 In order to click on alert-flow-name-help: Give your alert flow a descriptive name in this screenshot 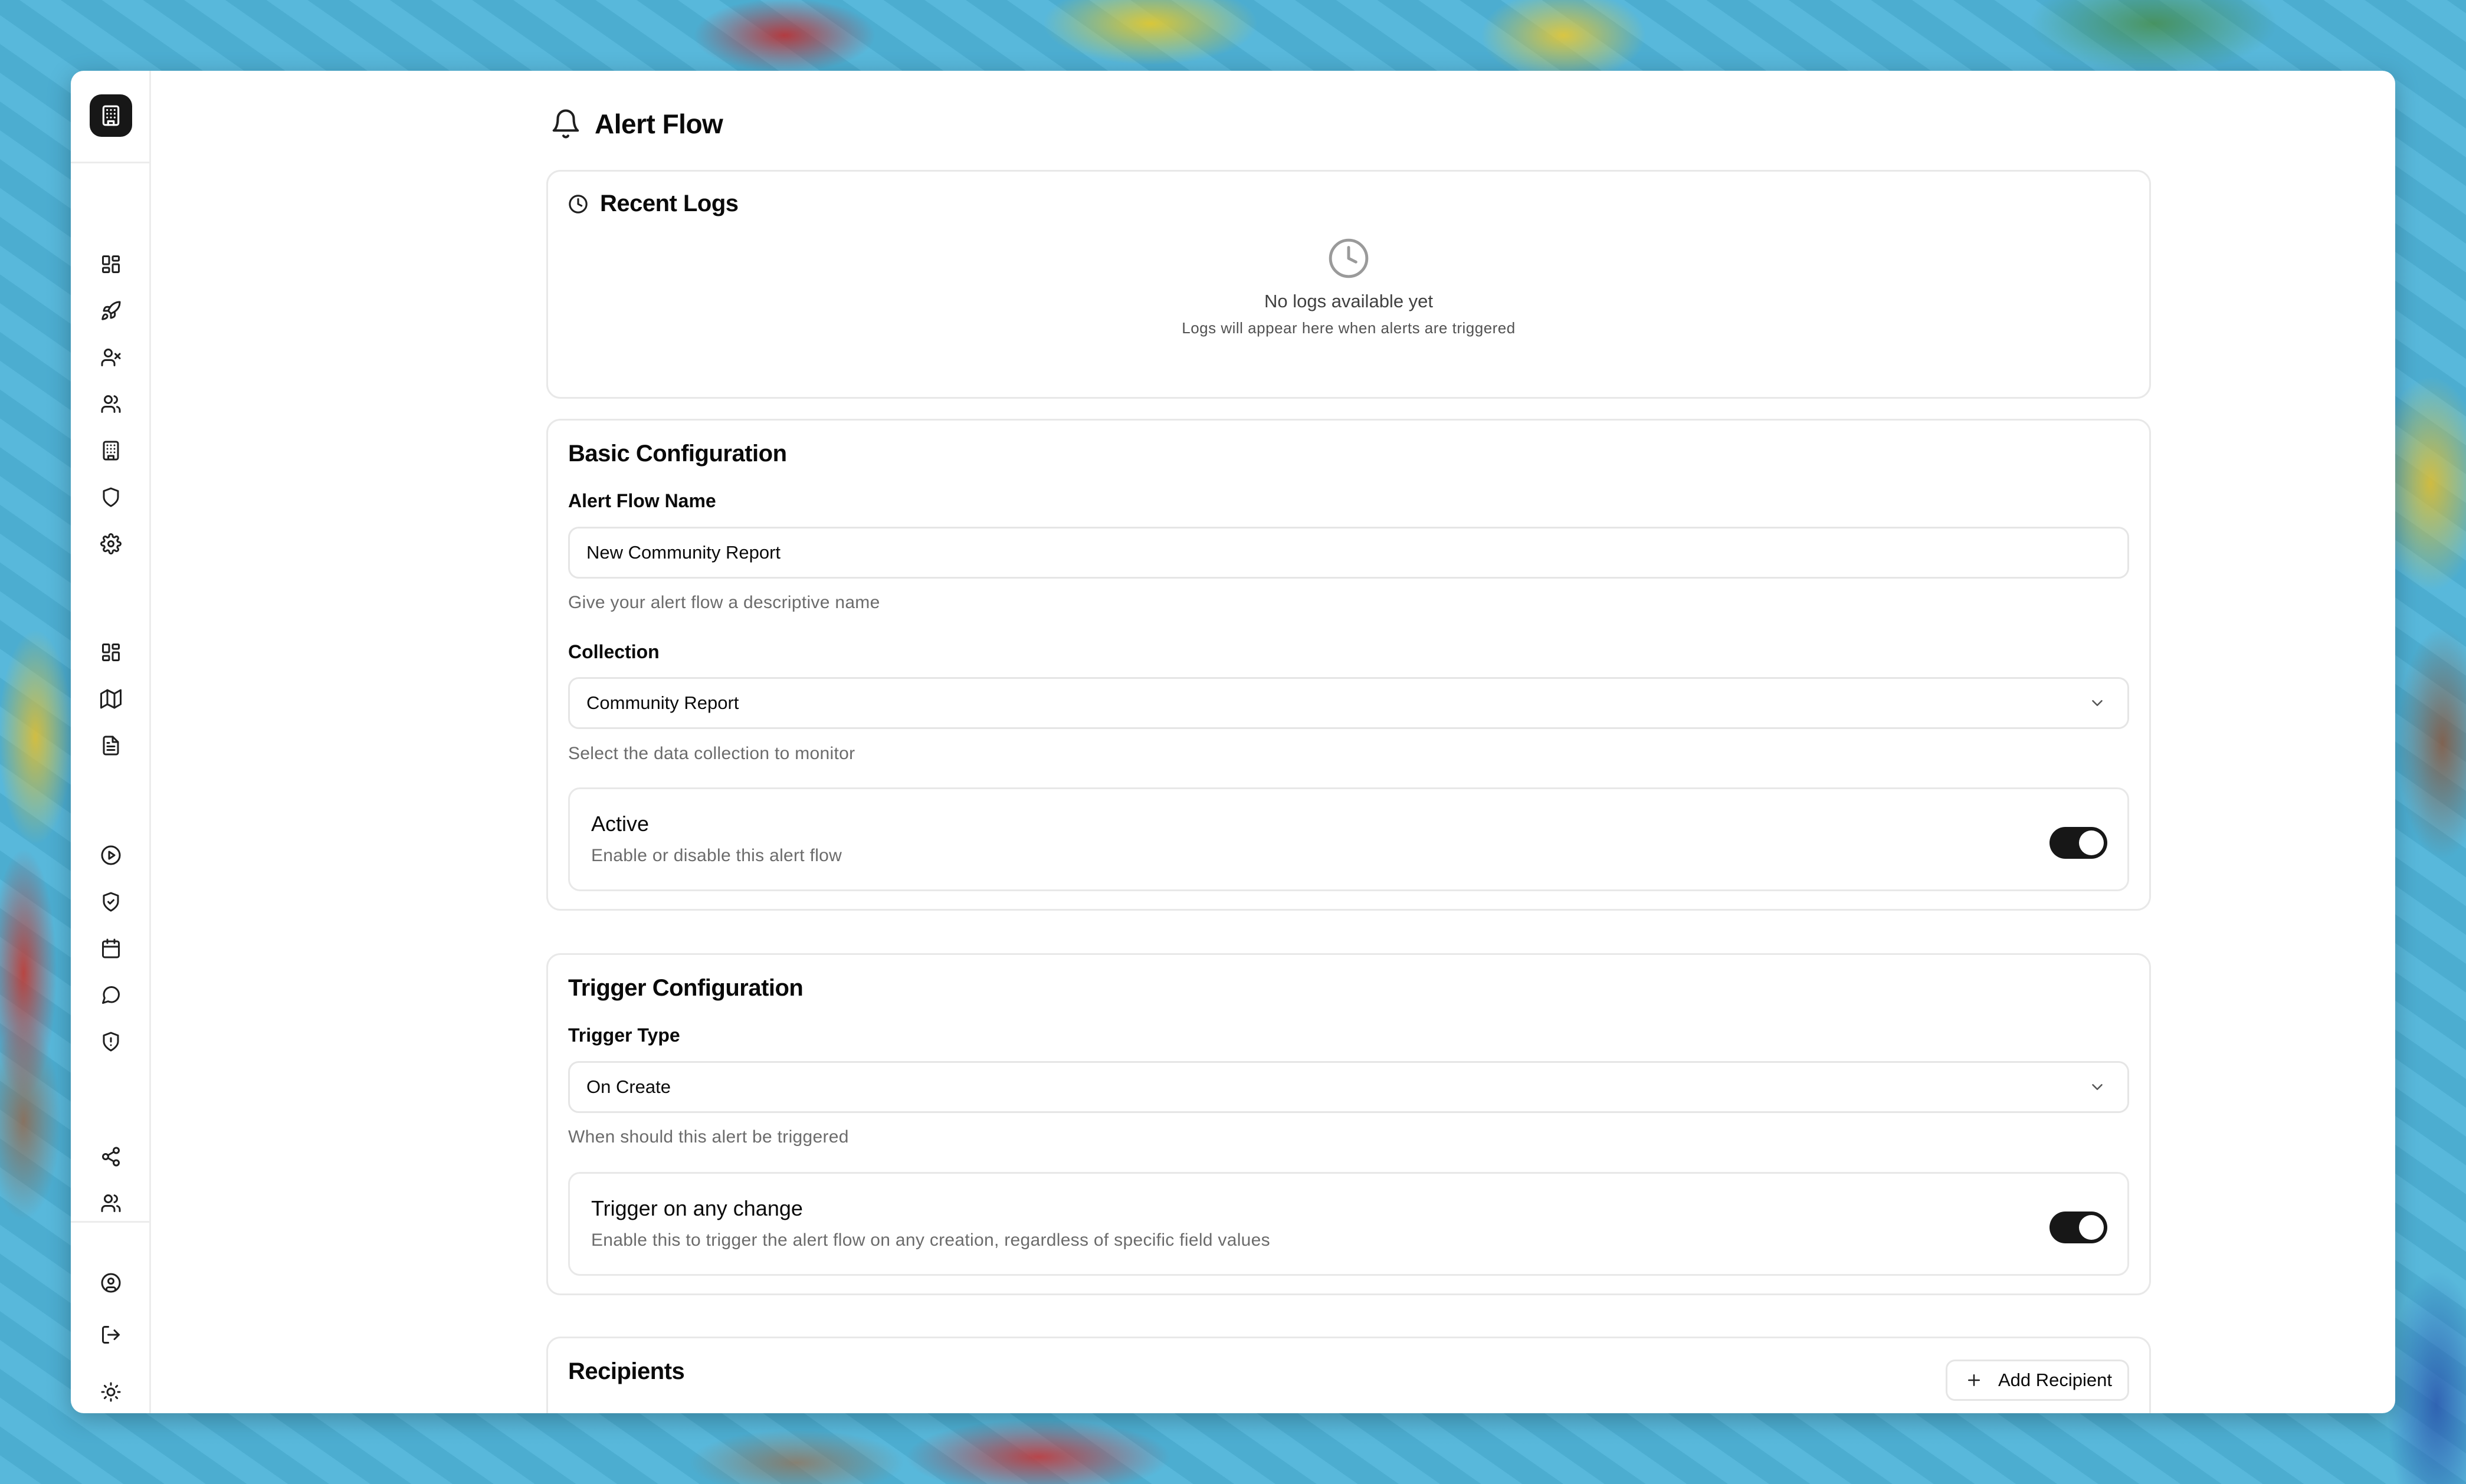, I will do `click(724, 602)`.